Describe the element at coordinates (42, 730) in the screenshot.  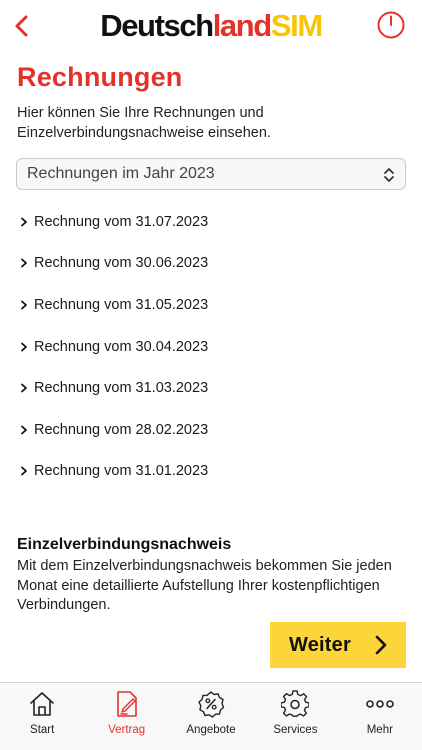
I see `tab-label: Start` at that location.